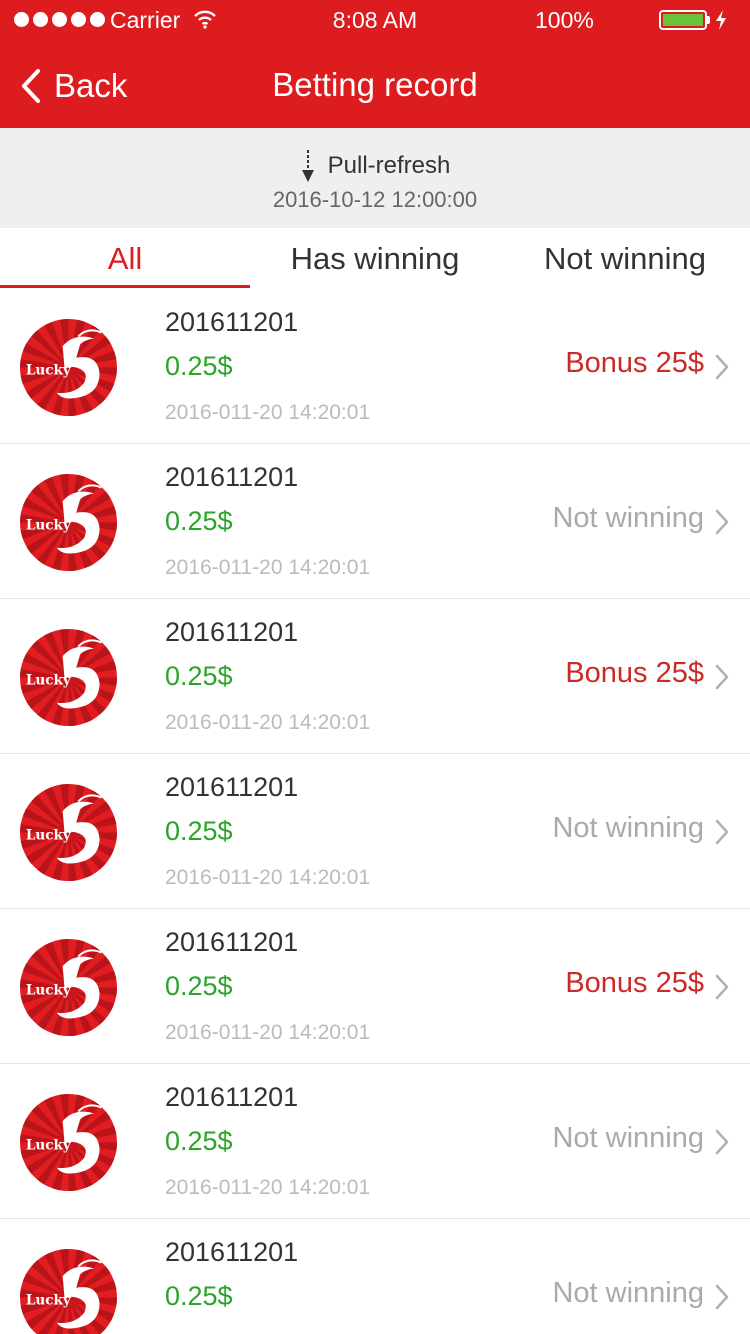  Describe the element at coordinates (125, 286) in the screenshot. I see `active-tab-indicator` at that location.